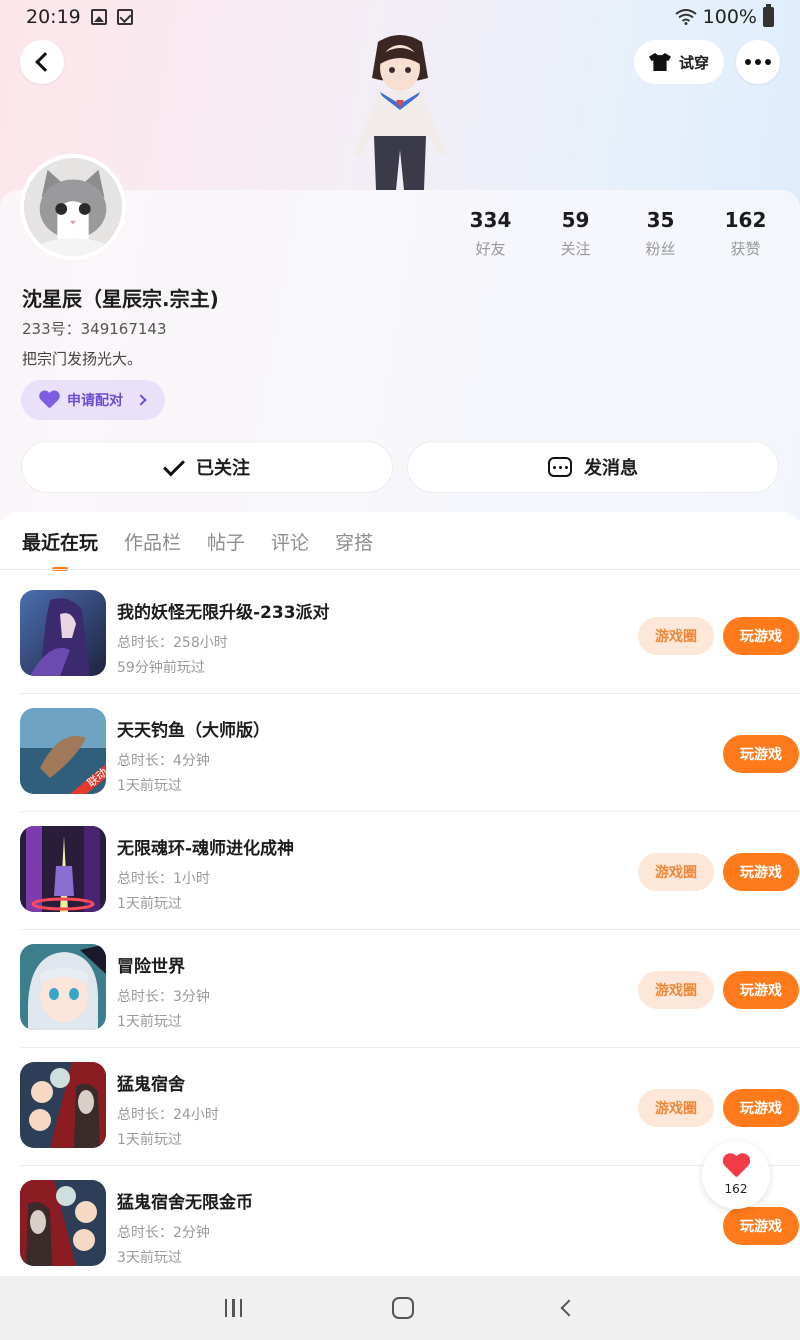 Image resolution: width=800 pixels, height=1340 pixels. Describe the element at coordinates (490, 220) in the screenshot. I see `stat-value: 334` at that location.